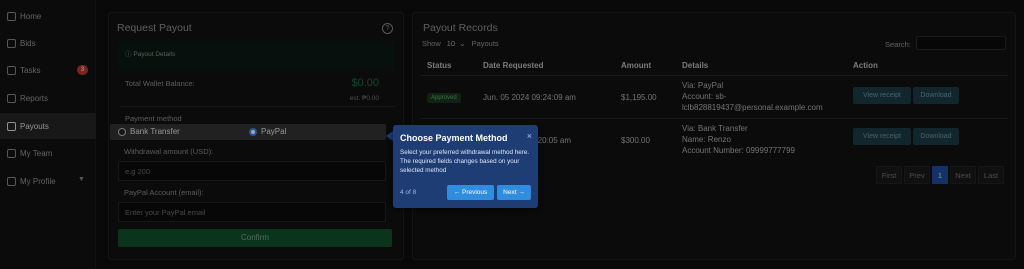 This screenshot has width=1024, height=269. Describe the element at coordinates (11, 43) in the screenshot. I see `bids-icon` at that location.